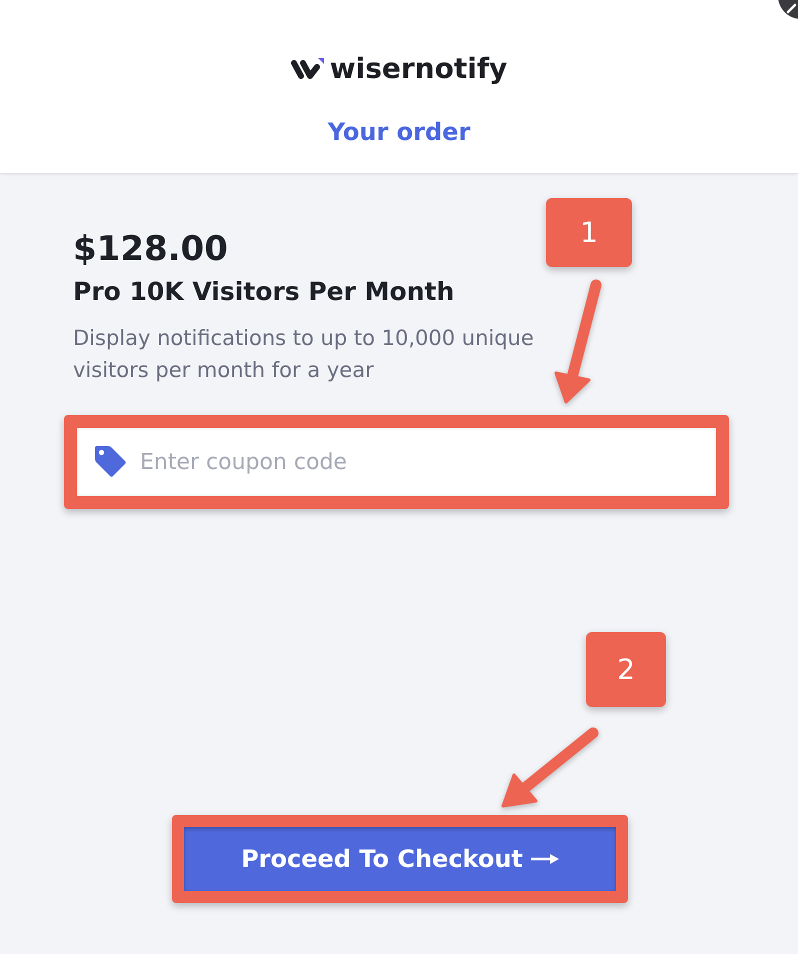 This screenshot has width=798, height=954. What do you see at coordinates (544, 859) in the screenshot?
I see `arrow-right-icon` at bounding box center [544, 859].